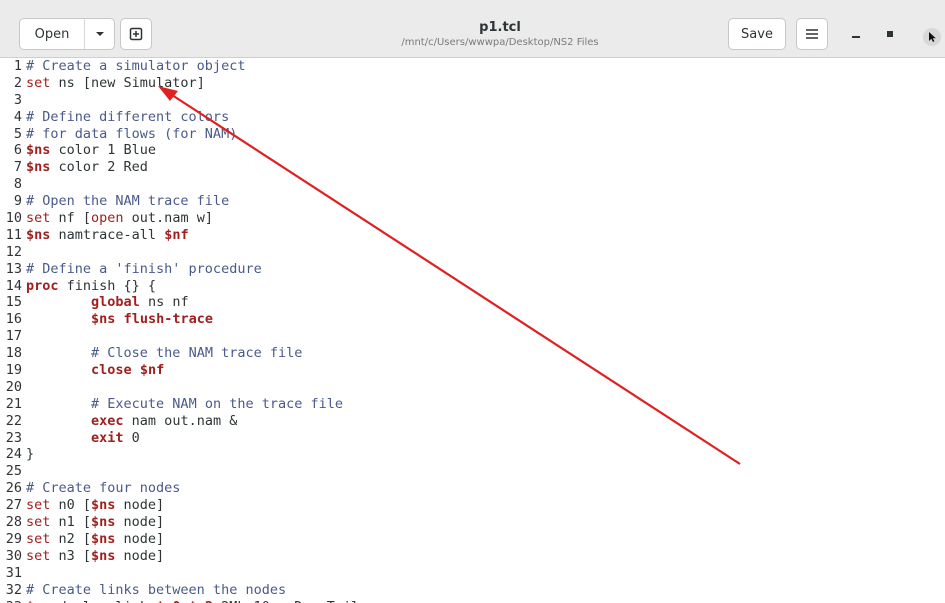 The height and width of the screenshot is (603, 945). What do you see at coordinates (127, 82) in the screenshot?
I see `code-token: ns [new Simulator]` at bounding box center [127, 82].